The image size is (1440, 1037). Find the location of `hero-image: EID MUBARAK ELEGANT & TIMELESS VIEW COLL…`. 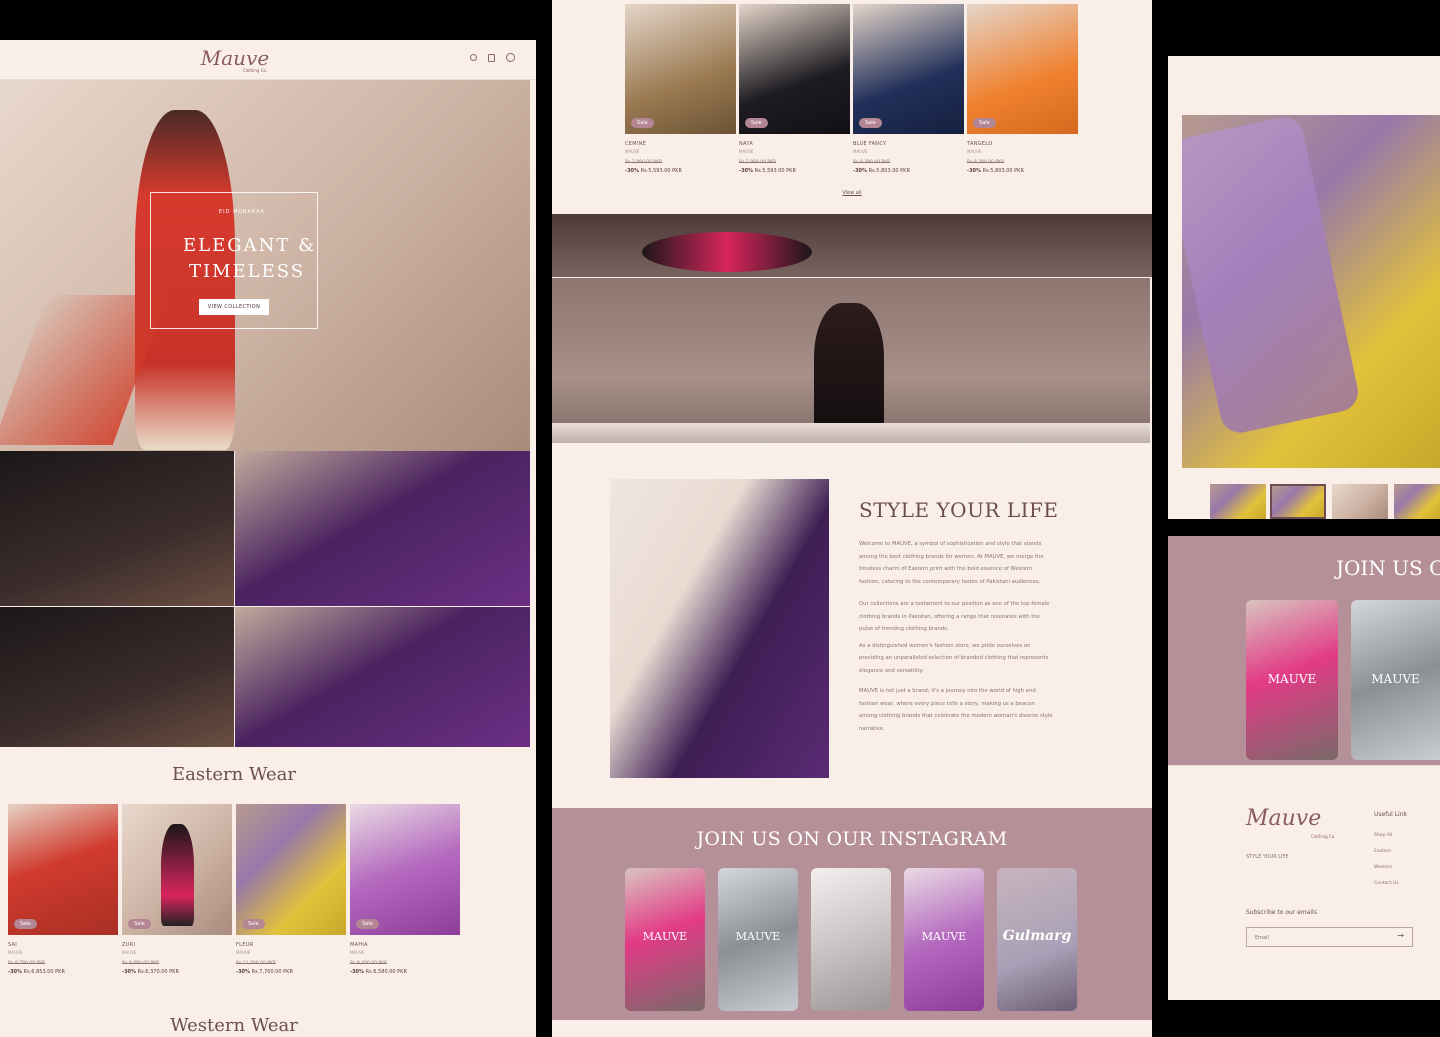

hero-image: EID MUBARAK ELEGANT & TIMELESS VIEW COLL… is located at coordinates (265, 265).